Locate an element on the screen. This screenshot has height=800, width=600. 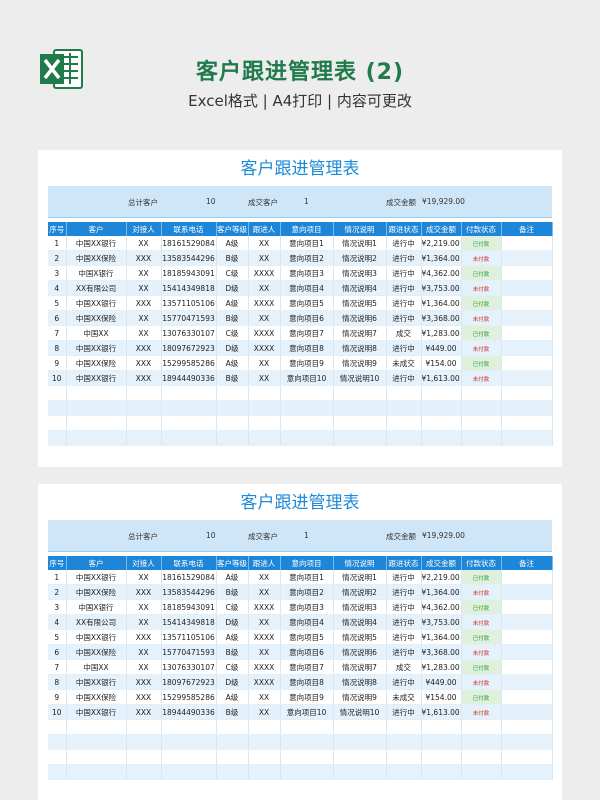
table-cell: 意向项目10 is located at coordinates (307, 712).